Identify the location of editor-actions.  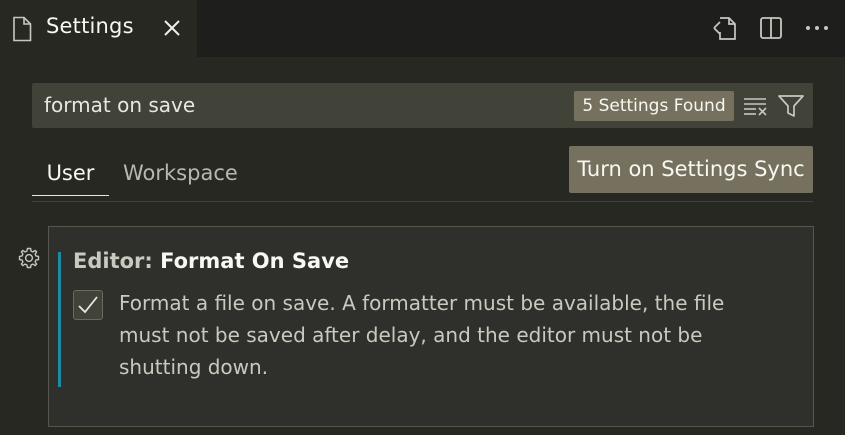
(771, 28).